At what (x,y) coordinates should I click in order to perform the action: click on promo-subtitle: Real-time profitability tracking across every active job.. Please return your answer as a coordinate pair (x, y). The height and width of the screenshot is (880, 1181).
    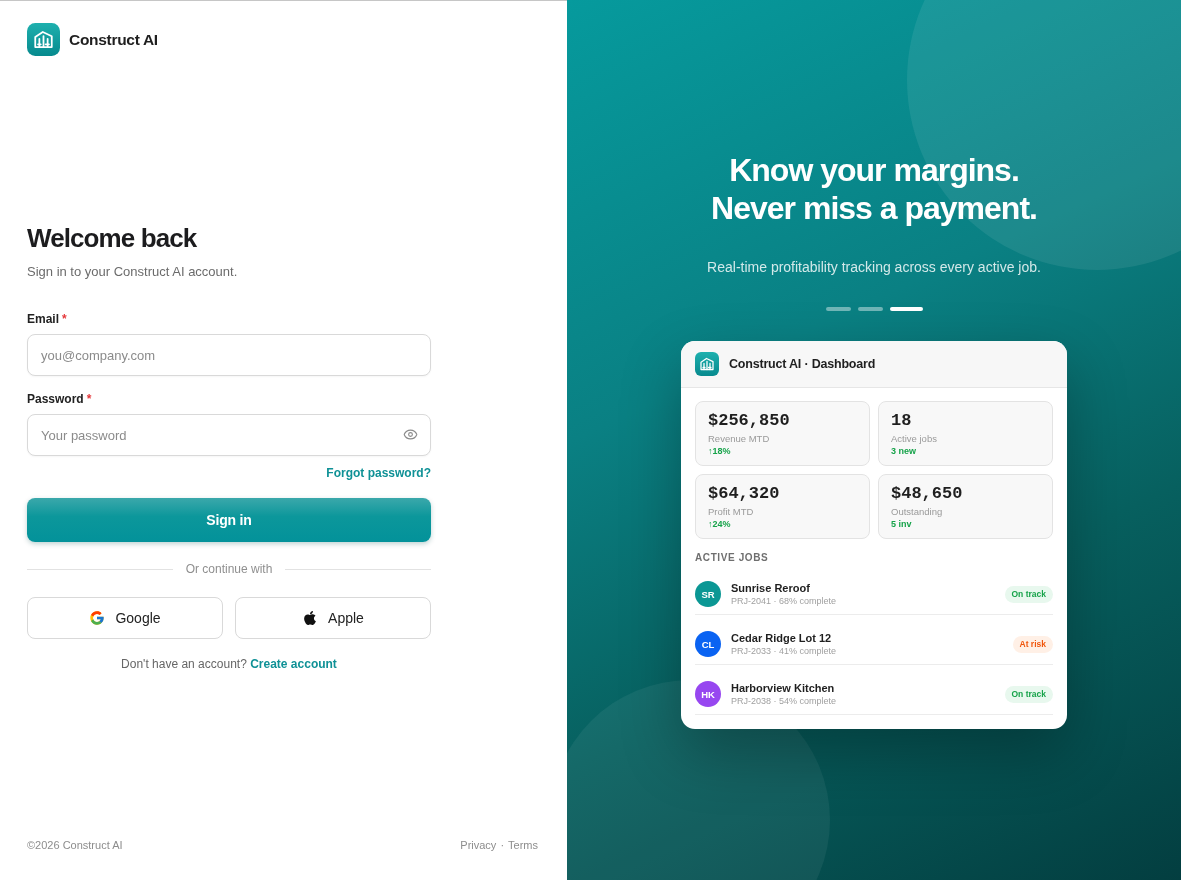
    Looking at the image, I should click on (874, 267).